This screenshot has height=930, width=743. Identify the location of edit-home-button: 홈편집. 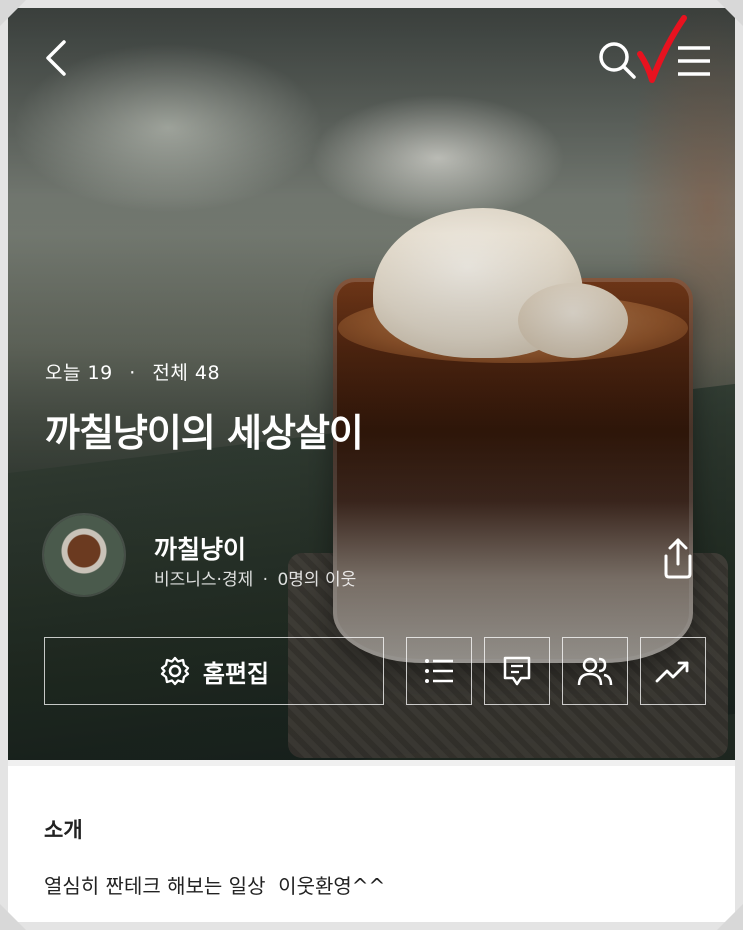
(214, 671).